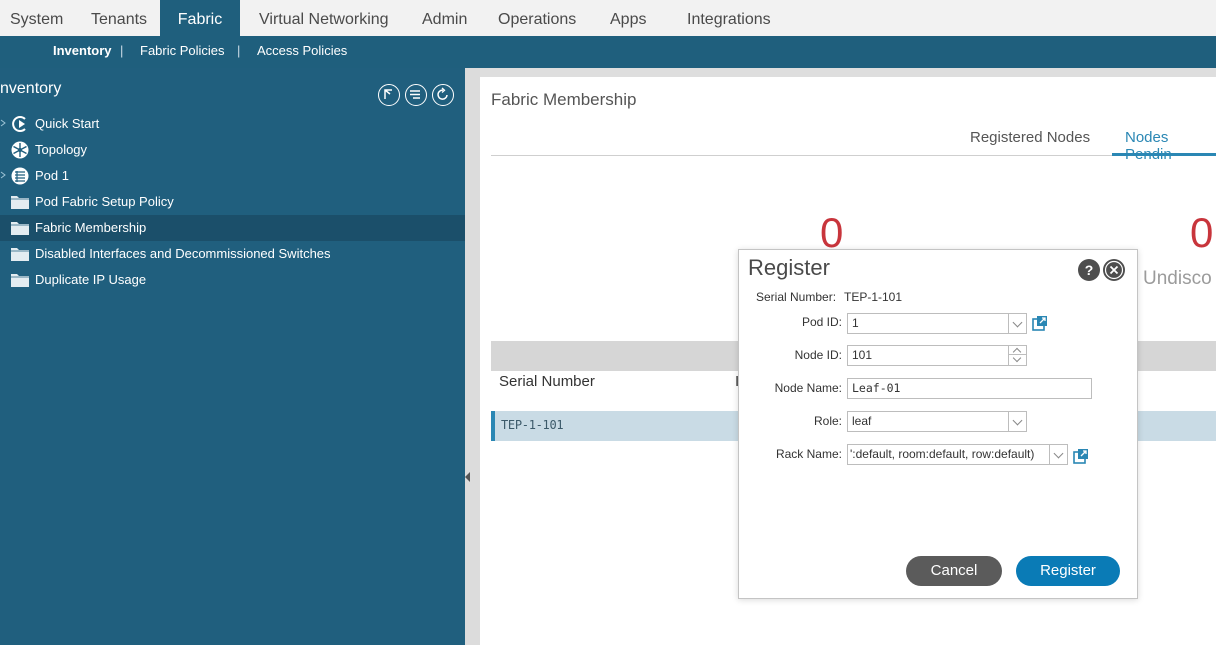 The width and height of the screenshot is (1216, 645). What do you see at coordinates (232, 202) in the screenshot?
I see `tree-item-pod-fabric-setup-policy: Pod Fabric Setup Policy` at bounding box center [232, 202].